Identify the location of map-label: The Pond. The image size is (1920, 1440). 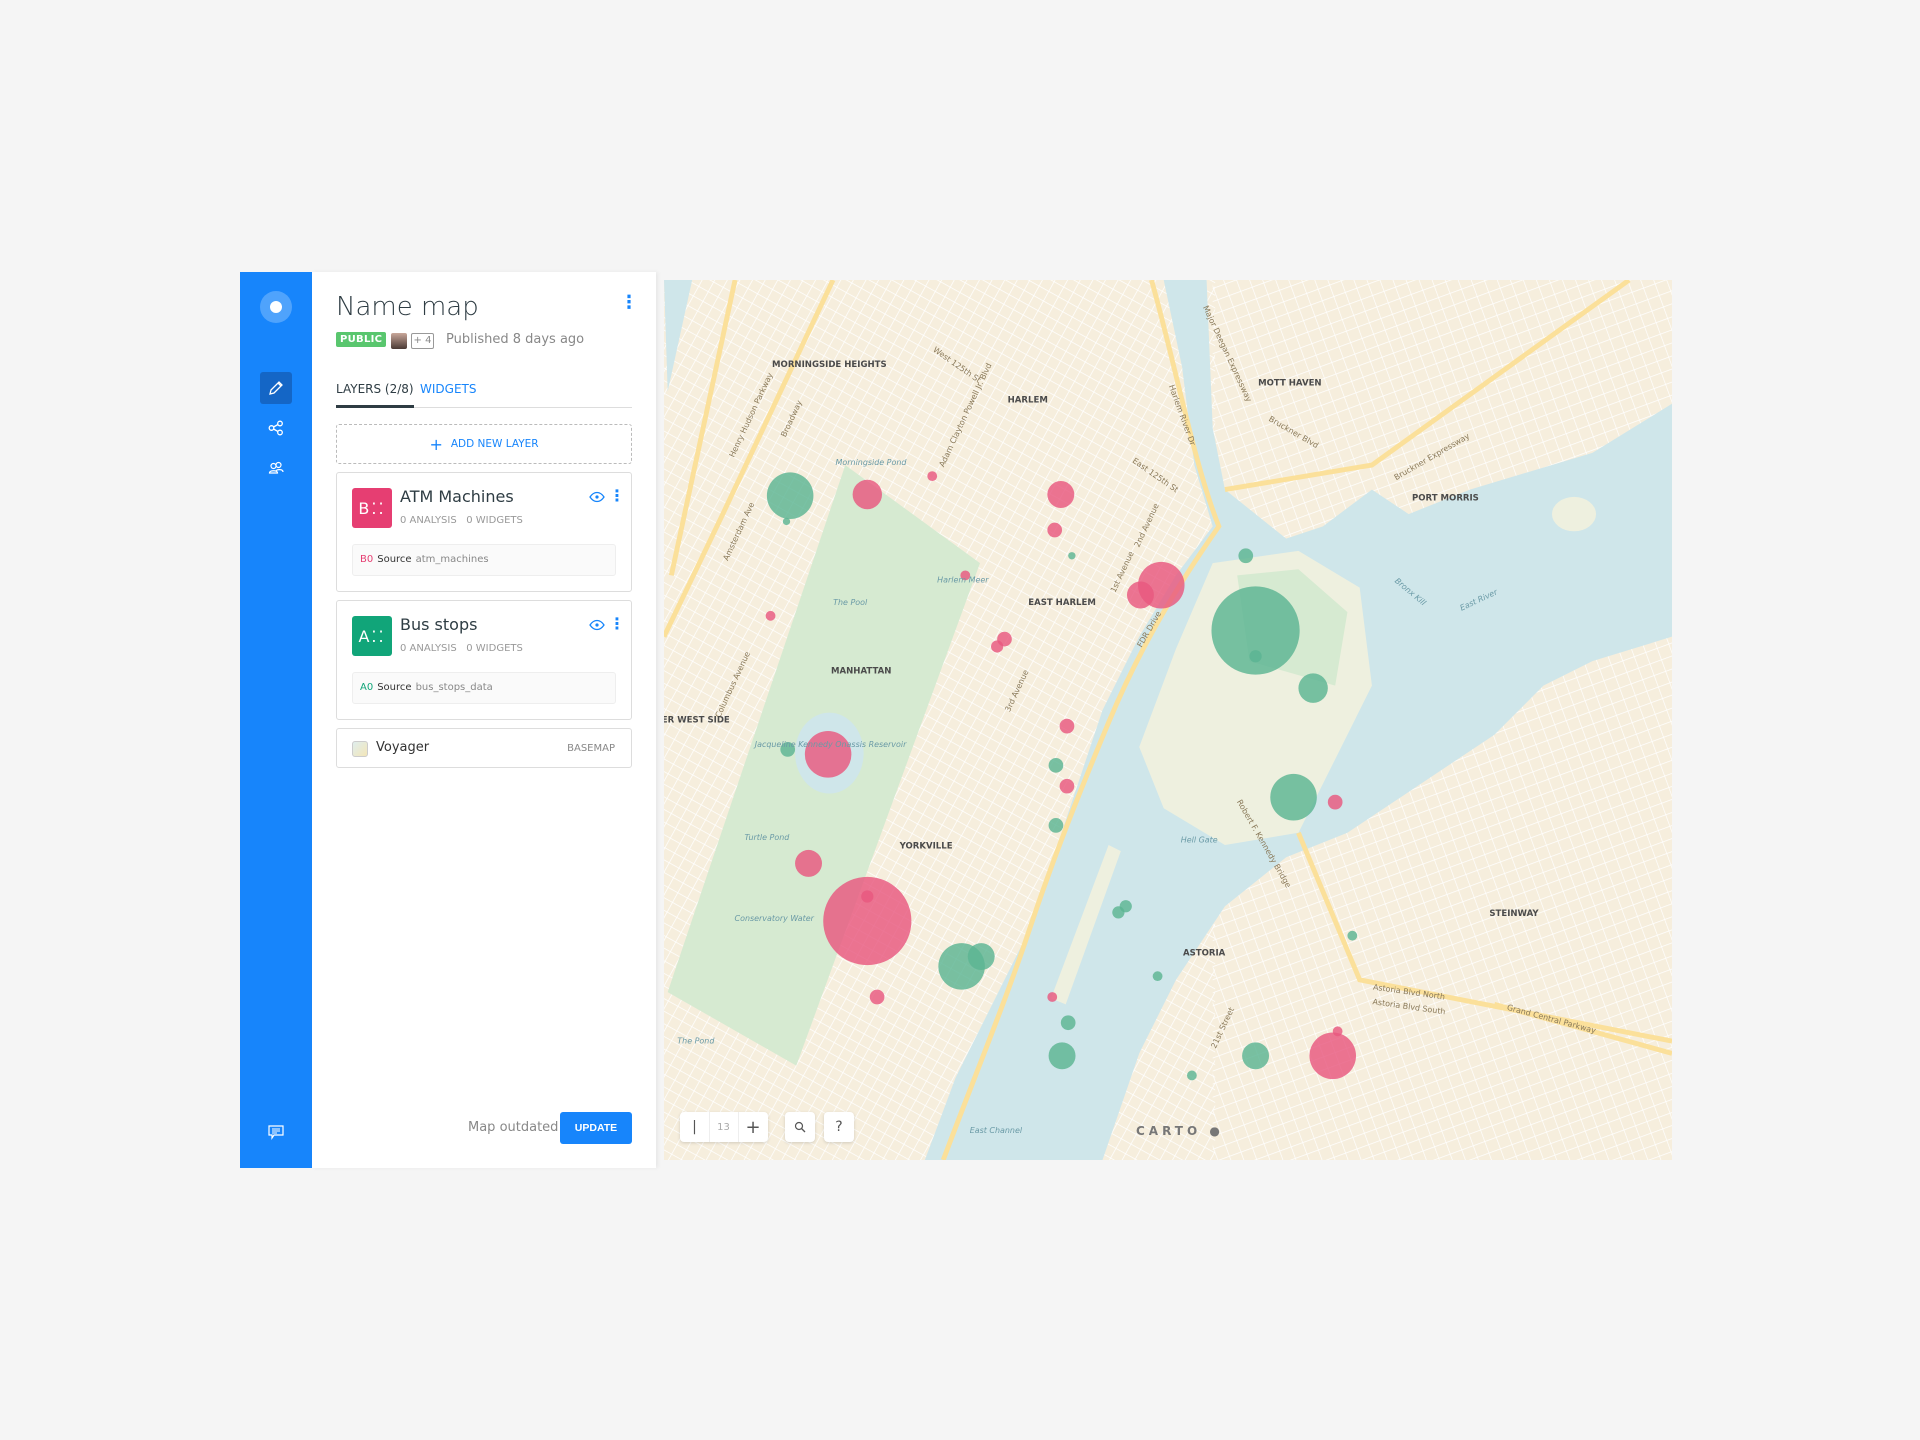
(696, 1041).